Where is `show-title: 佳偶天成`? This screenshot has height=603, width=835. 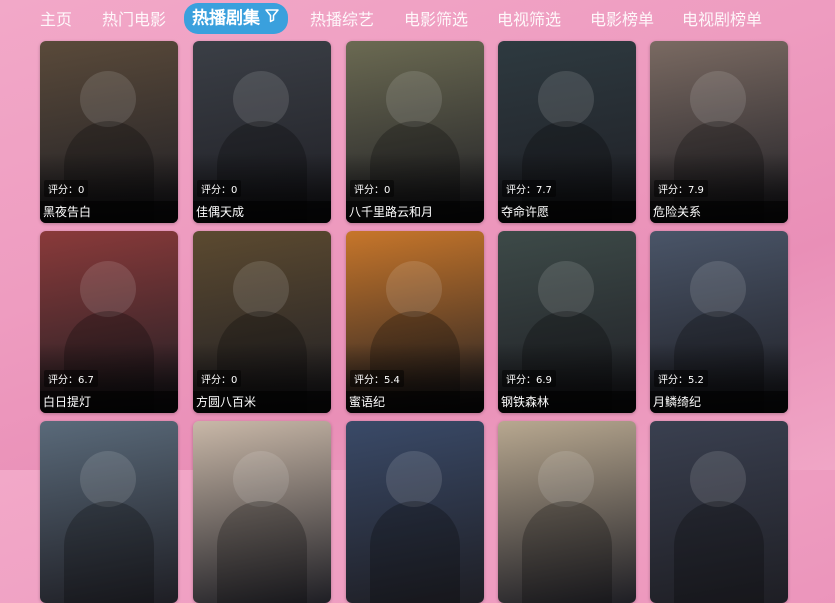 show-title: 佳偶天成 is located at coordinates (220, 212).